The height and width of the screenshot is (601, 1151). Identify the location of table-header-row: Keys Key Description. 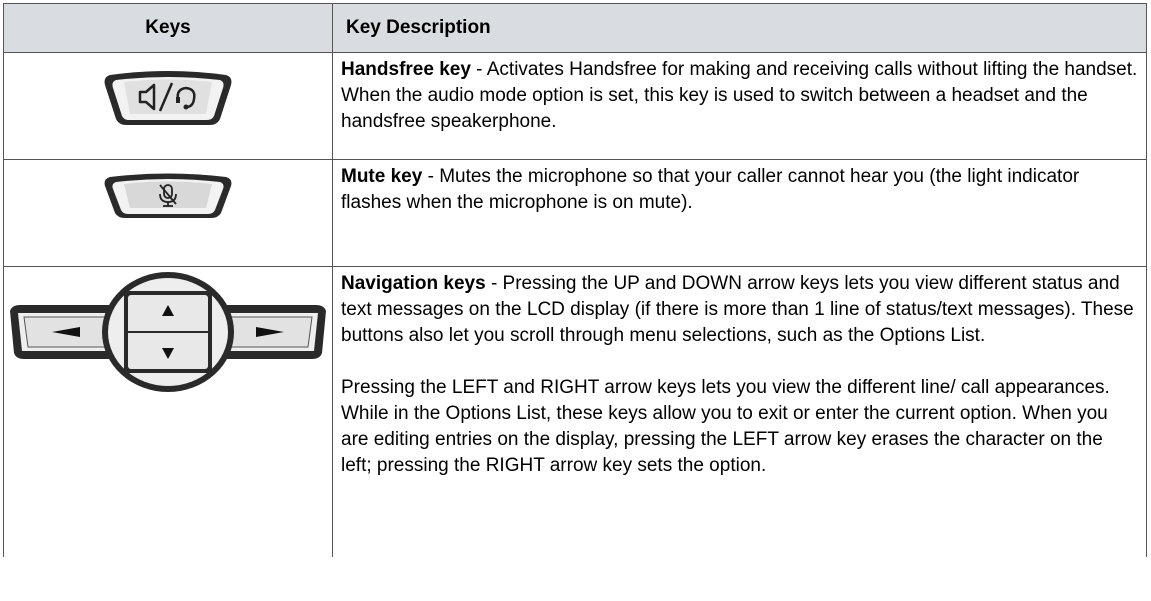
(575, 28).